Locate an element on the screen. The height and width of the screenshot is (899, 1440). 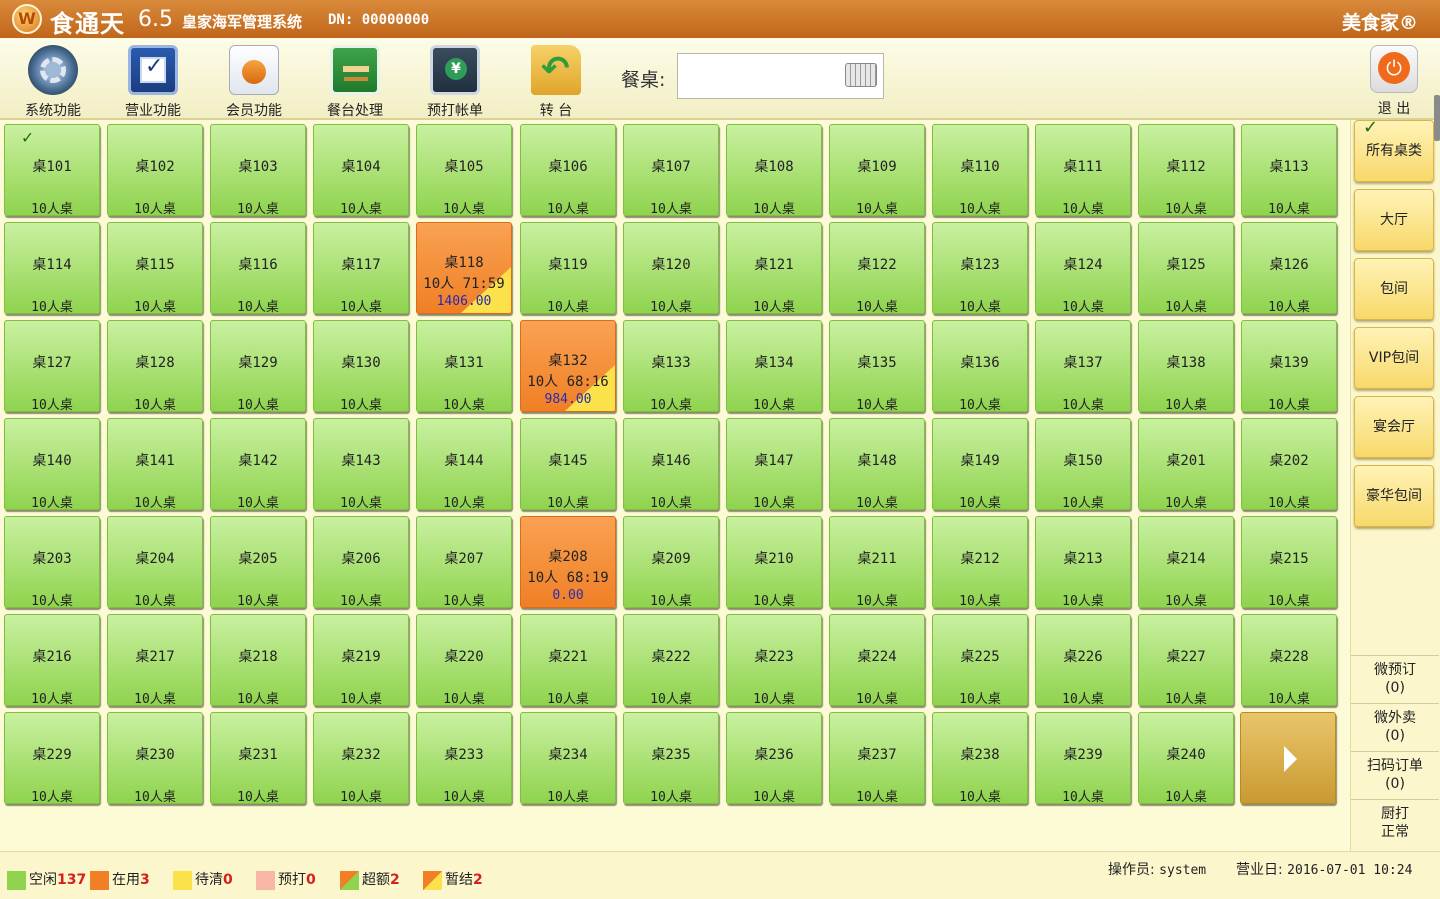
table-tile: 桌124 10人桌 is located at coordinates (1083, 268).